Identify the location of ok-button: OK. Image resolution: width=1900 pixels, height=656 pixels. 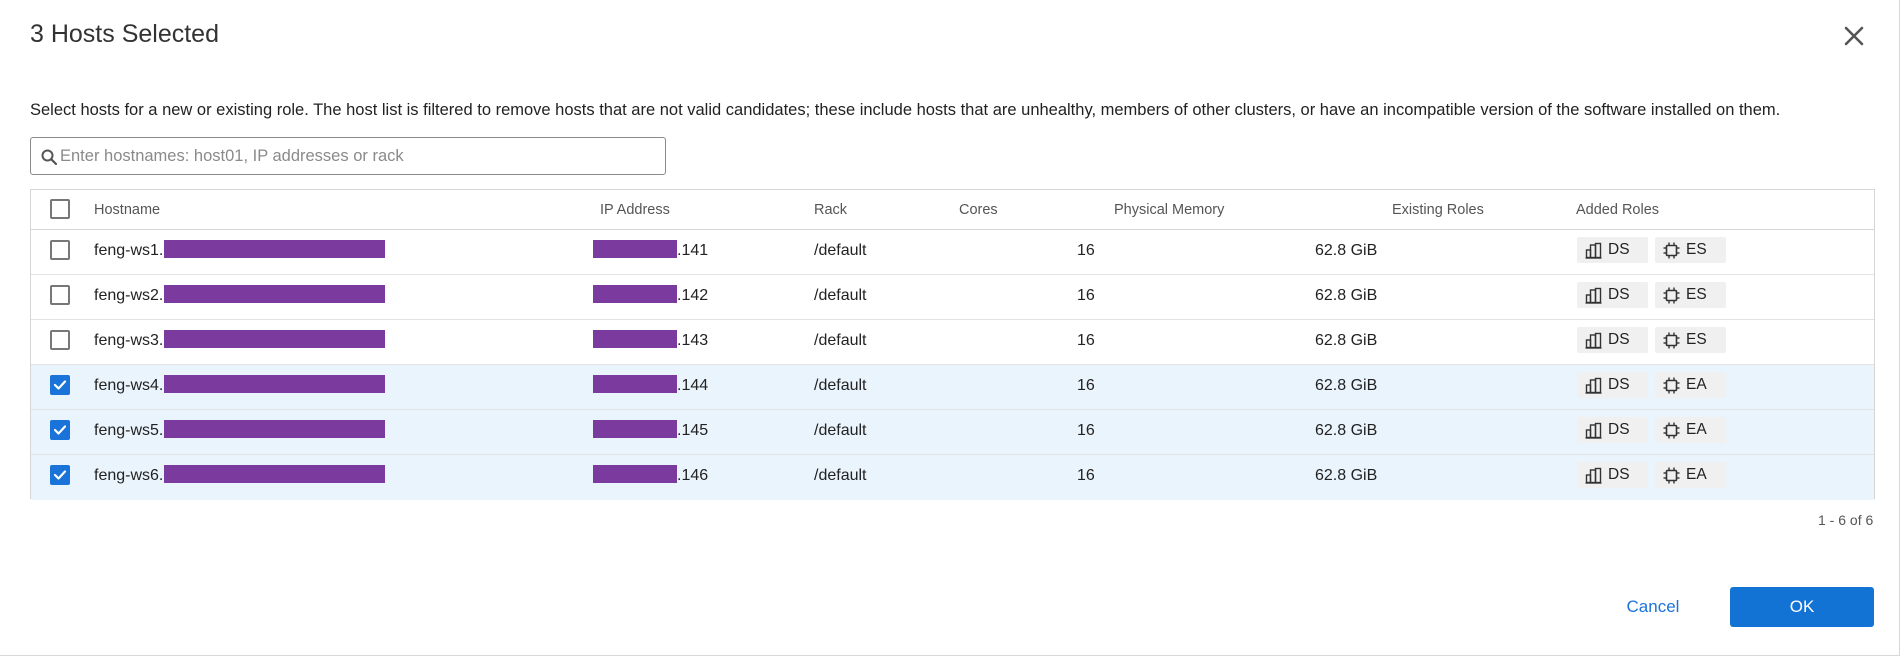
(1802, 607).